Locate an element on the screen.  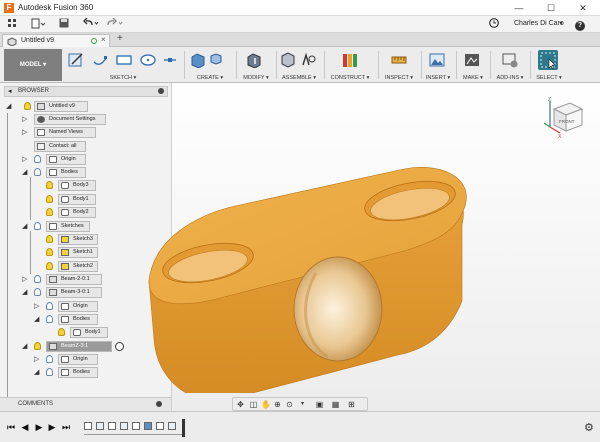
line-icon is located at coordinates (100, 60).